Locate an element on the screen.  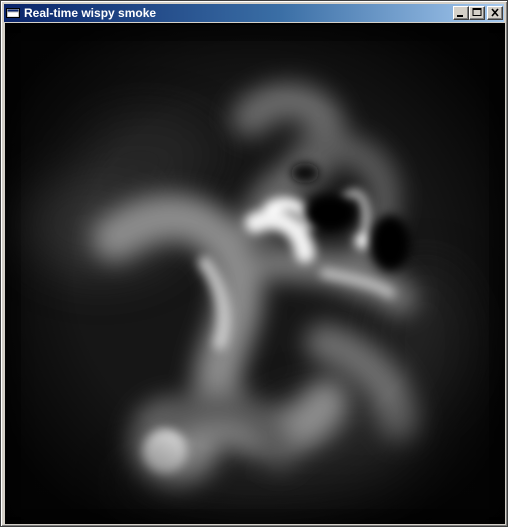
minimize-button is located at coordinates (461, 13).